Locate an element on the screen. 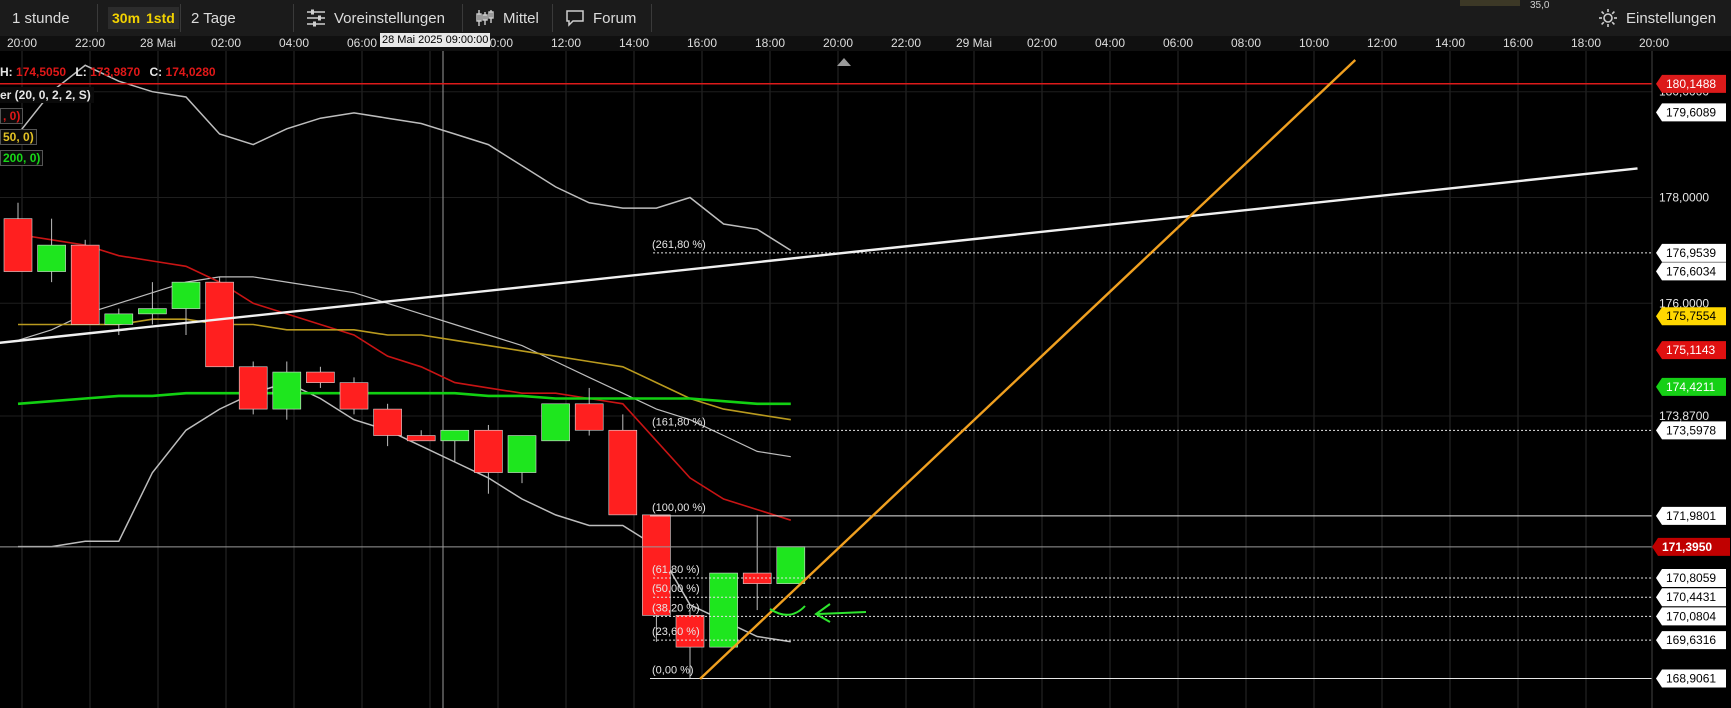 The height and width of the screenshot is (708, 1731). price-badge-label: 169,6316 is located at coordinates (1691, 640).